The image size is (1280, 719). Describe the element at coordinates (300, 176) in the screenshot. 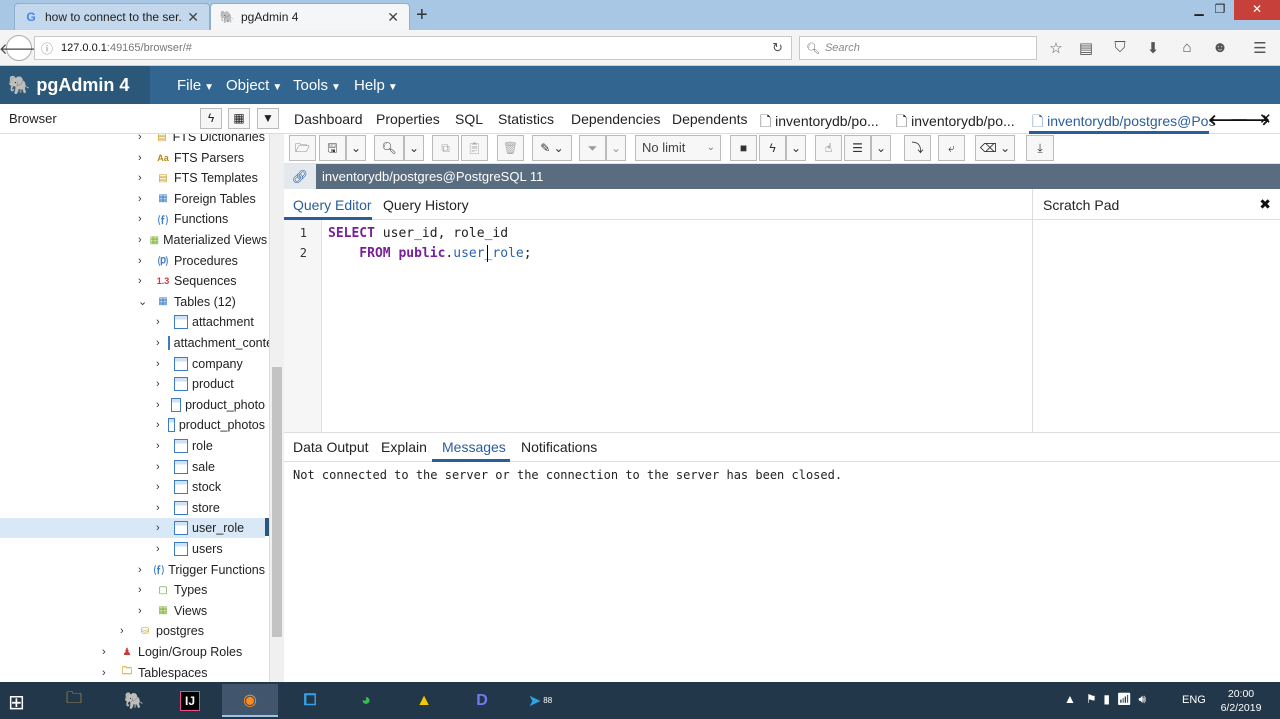

I see `connection-status-icon: 🔗︎` at that location.